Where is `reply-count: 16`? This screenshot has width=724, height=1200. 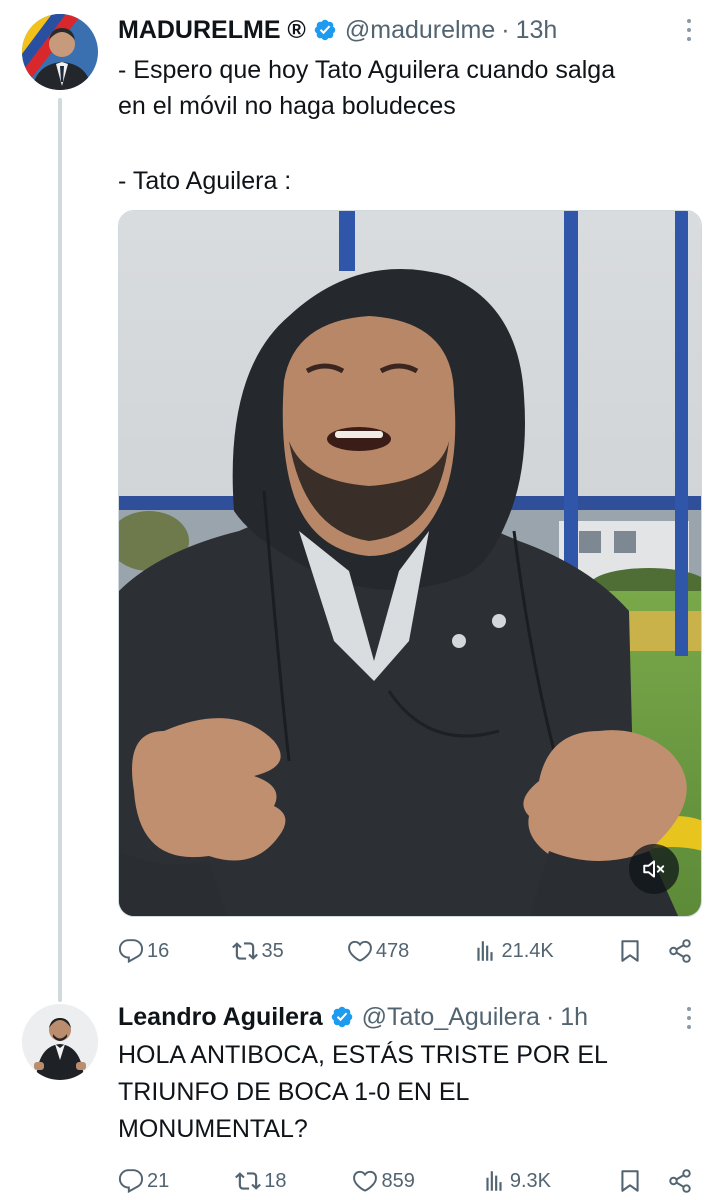 reply-count: 16 is located at coordinates (158, 950).